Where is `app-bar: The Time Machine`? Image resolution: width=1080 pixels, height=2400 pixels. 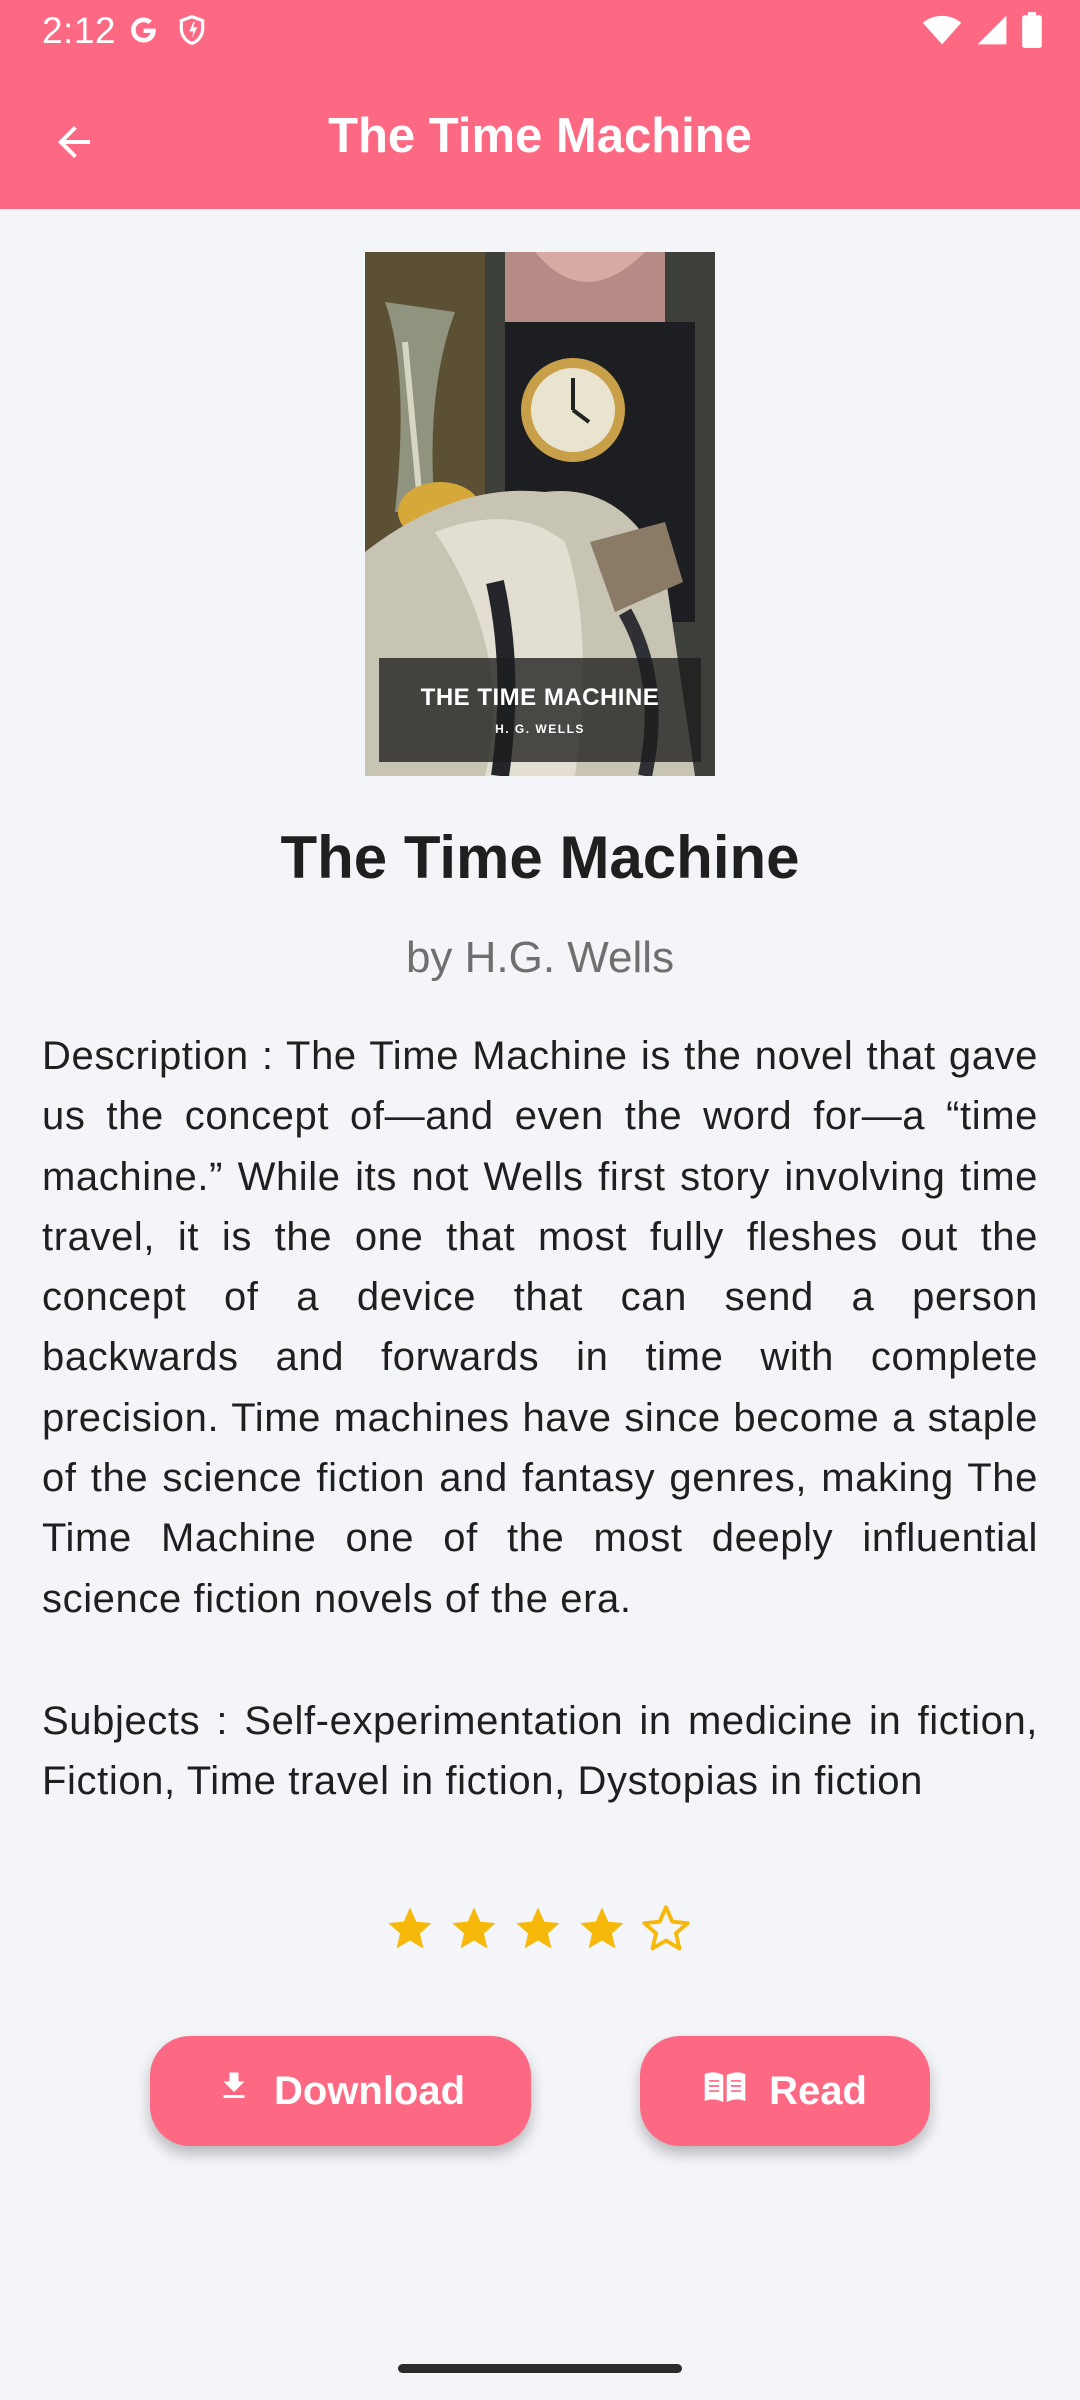 app-bar: The Time Machine is located at coordinates (540, 135).